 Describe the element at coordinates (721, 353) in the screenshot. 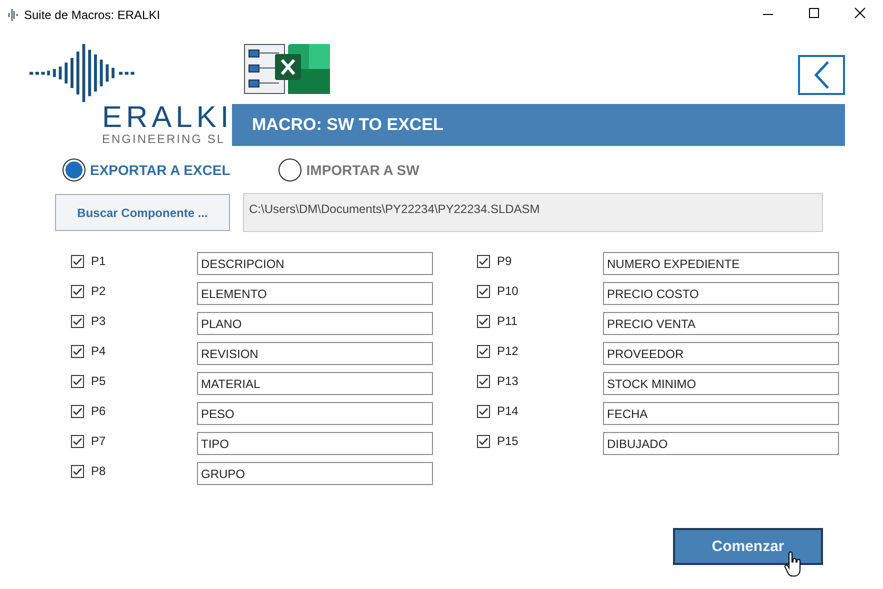

I see `property-field: PROVEEDOR` at that location.